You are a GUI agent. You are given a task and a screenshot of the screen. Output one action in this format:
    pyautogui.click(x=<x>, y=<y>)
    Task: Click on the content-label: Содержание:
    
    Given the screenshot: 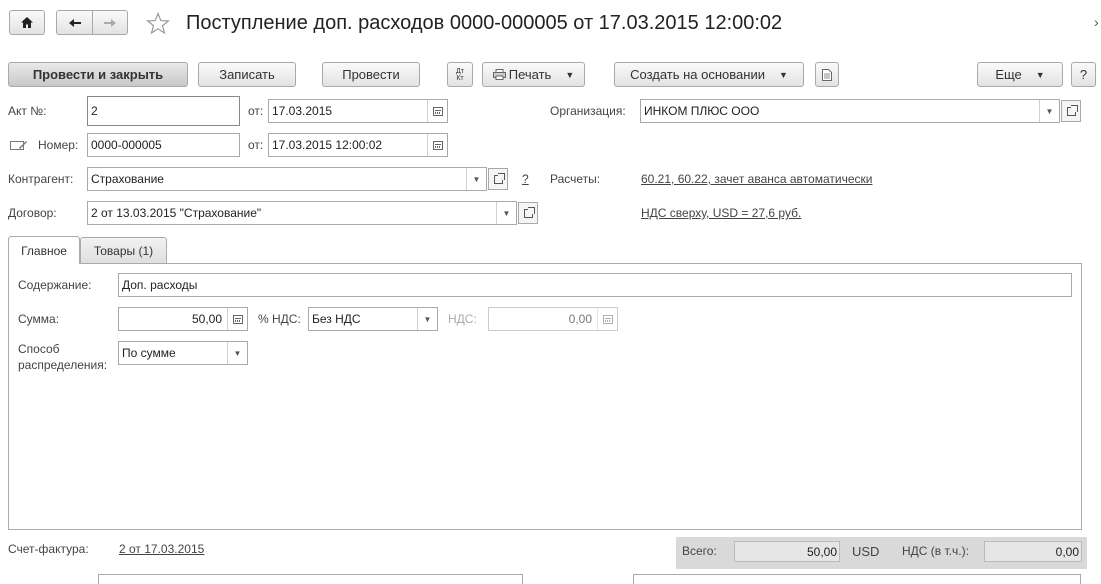 What is the action you would take?
    pyautogui.click(x=55, y=285)
    